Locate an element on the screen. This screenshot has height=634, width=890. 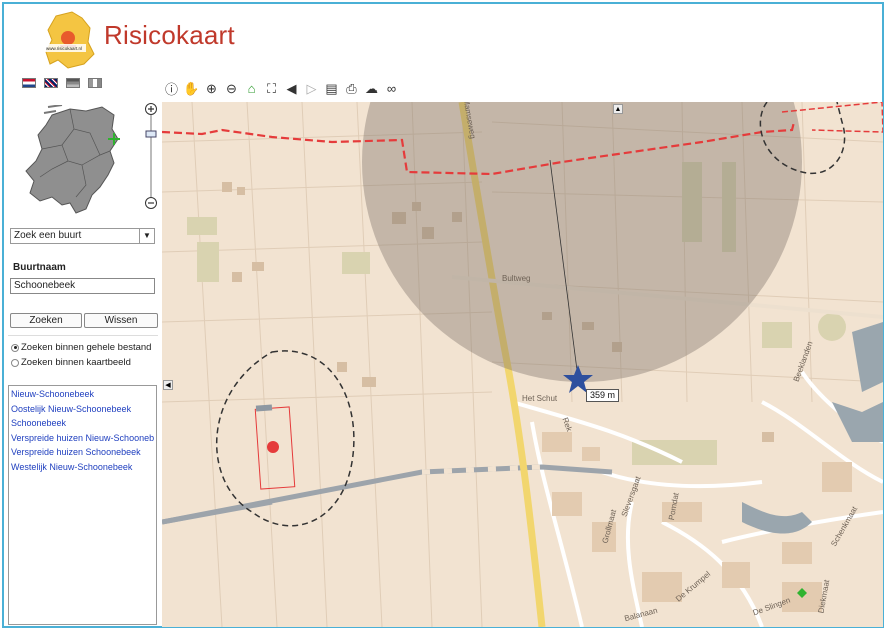
pan-hand-icon: ✋ is located at coordinates (191, 88).